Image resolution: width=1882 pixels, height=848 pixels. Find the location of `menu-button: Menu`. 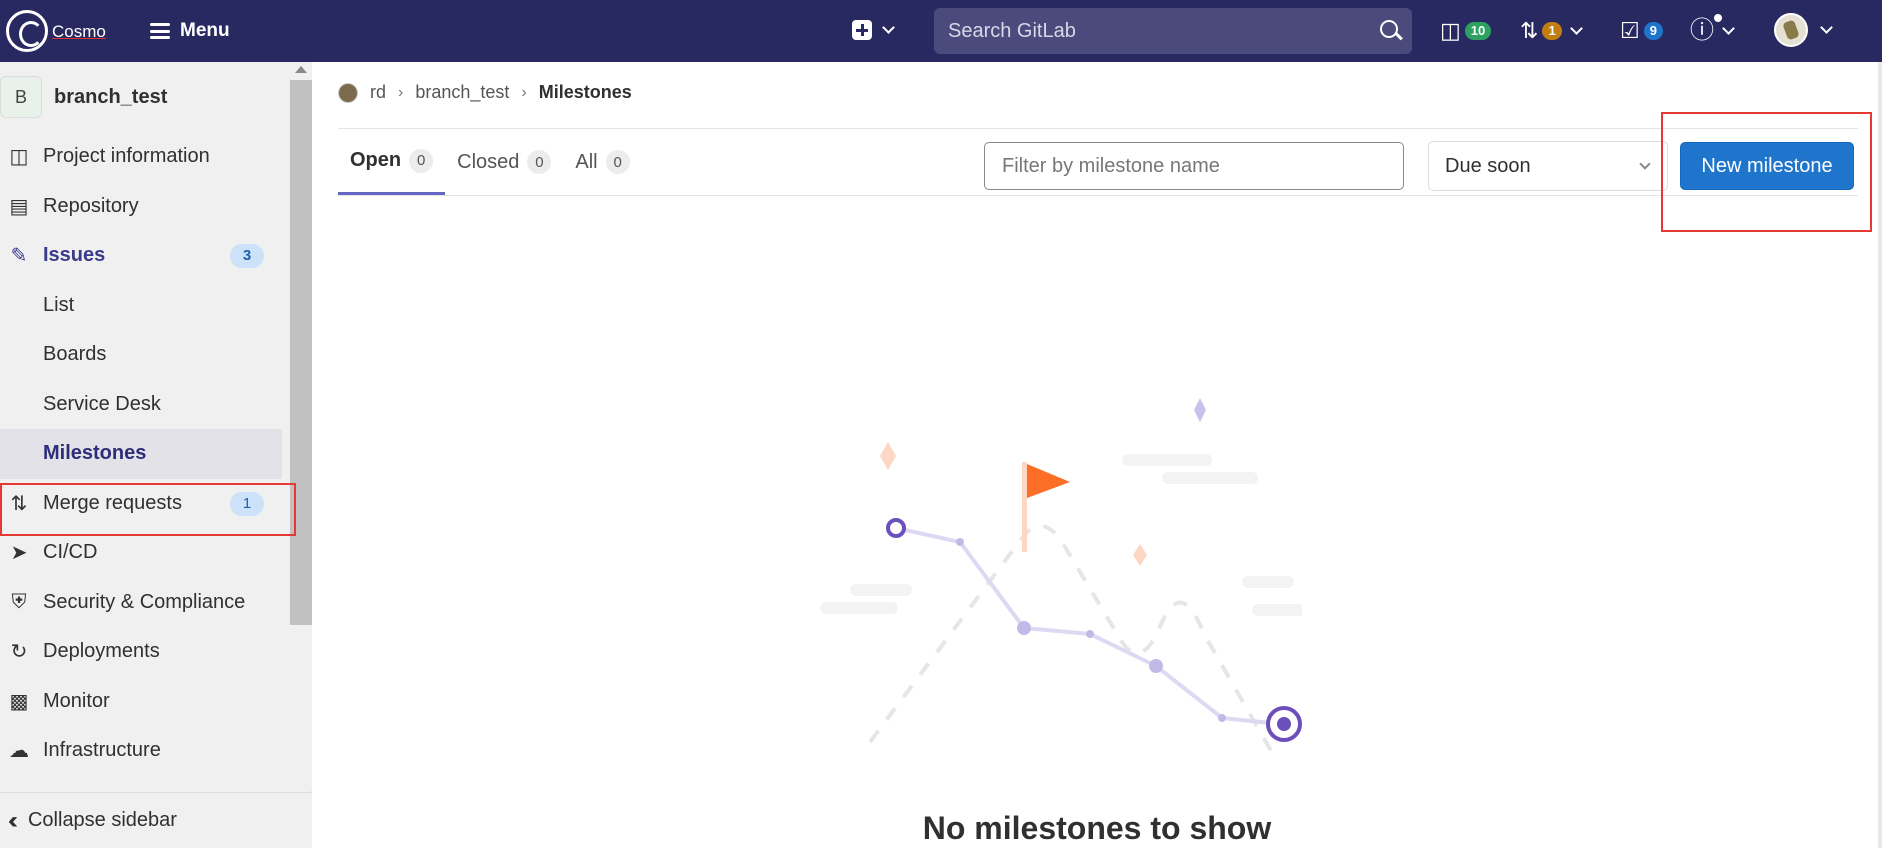

menu-button: Menu is located at coordinates (190, 31).